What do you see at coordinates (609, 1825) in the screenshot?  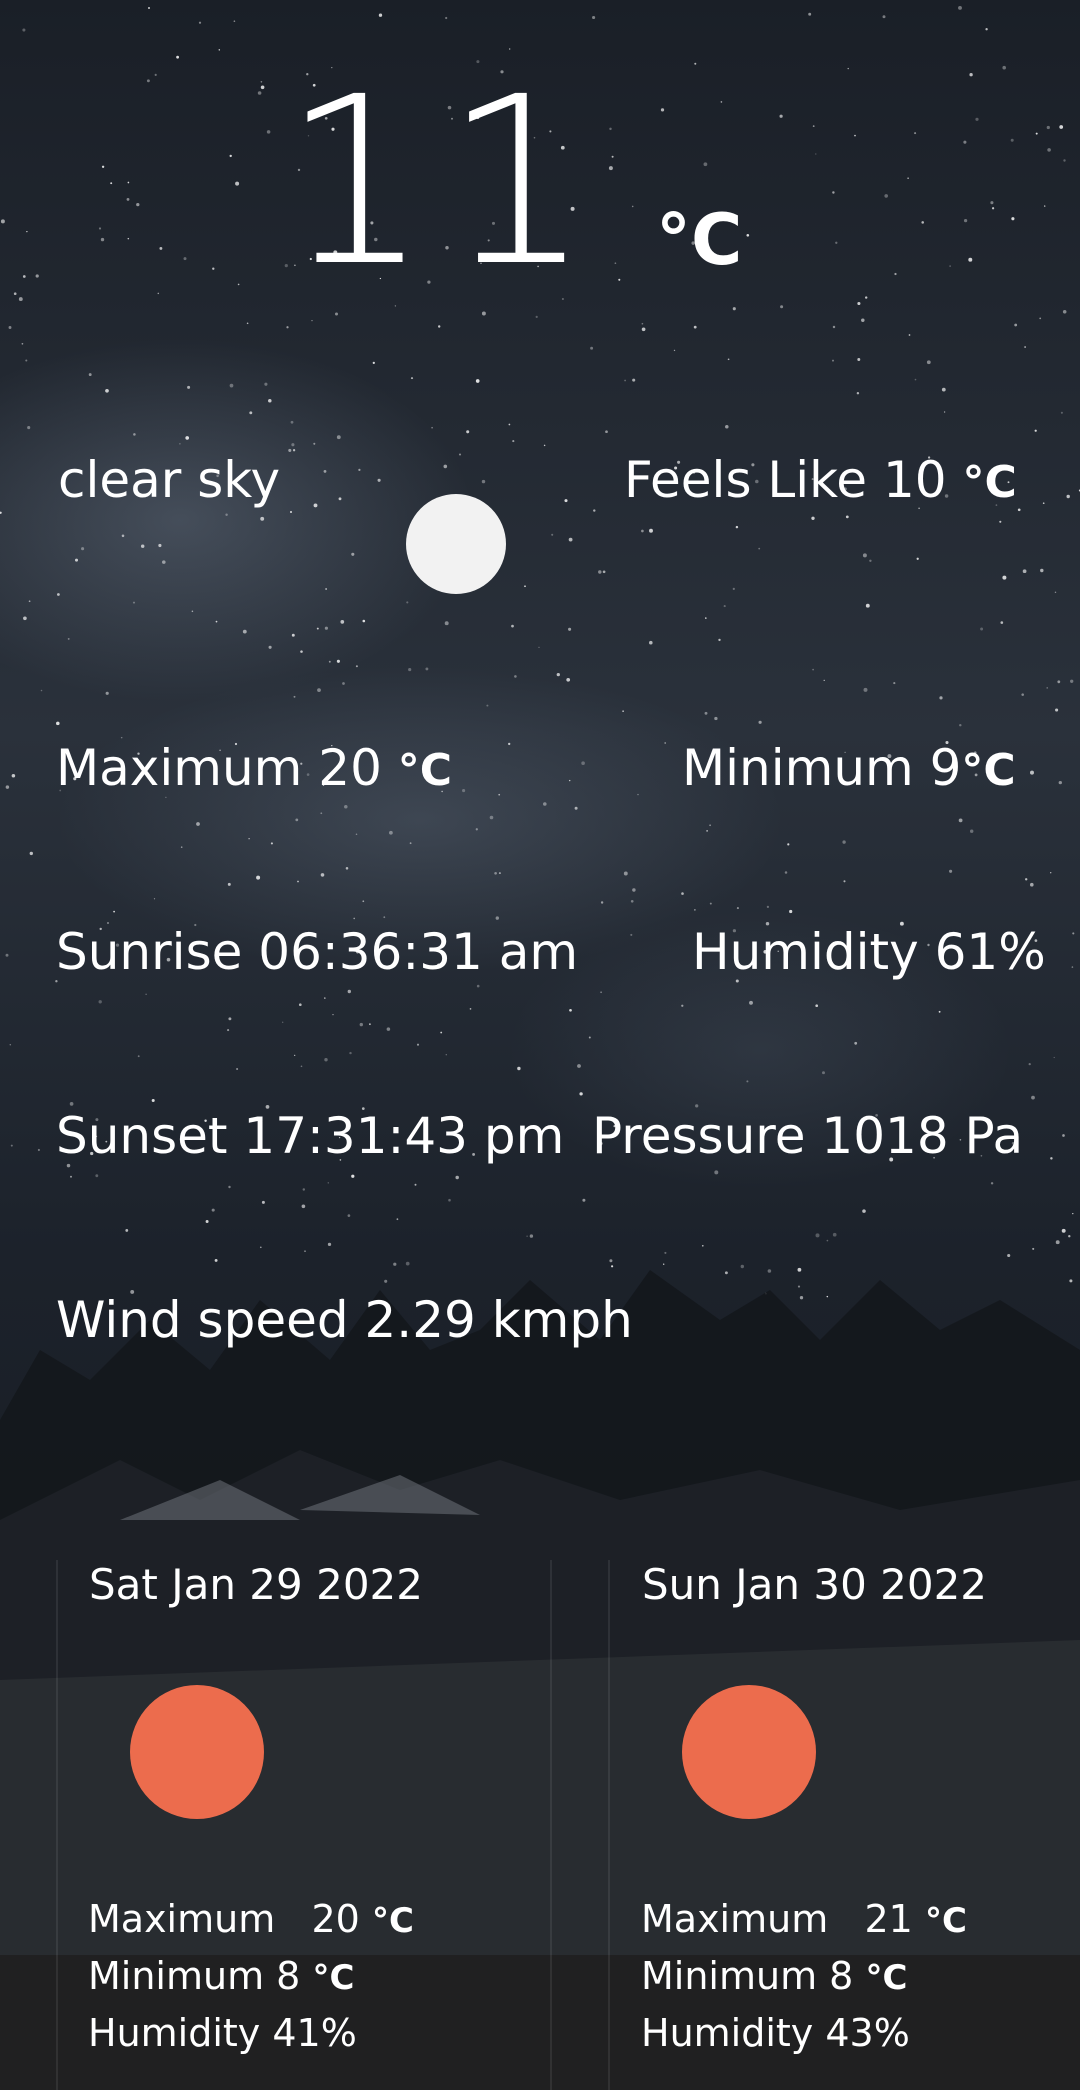 I see `card-divider` at bounding box center [609, 1825].